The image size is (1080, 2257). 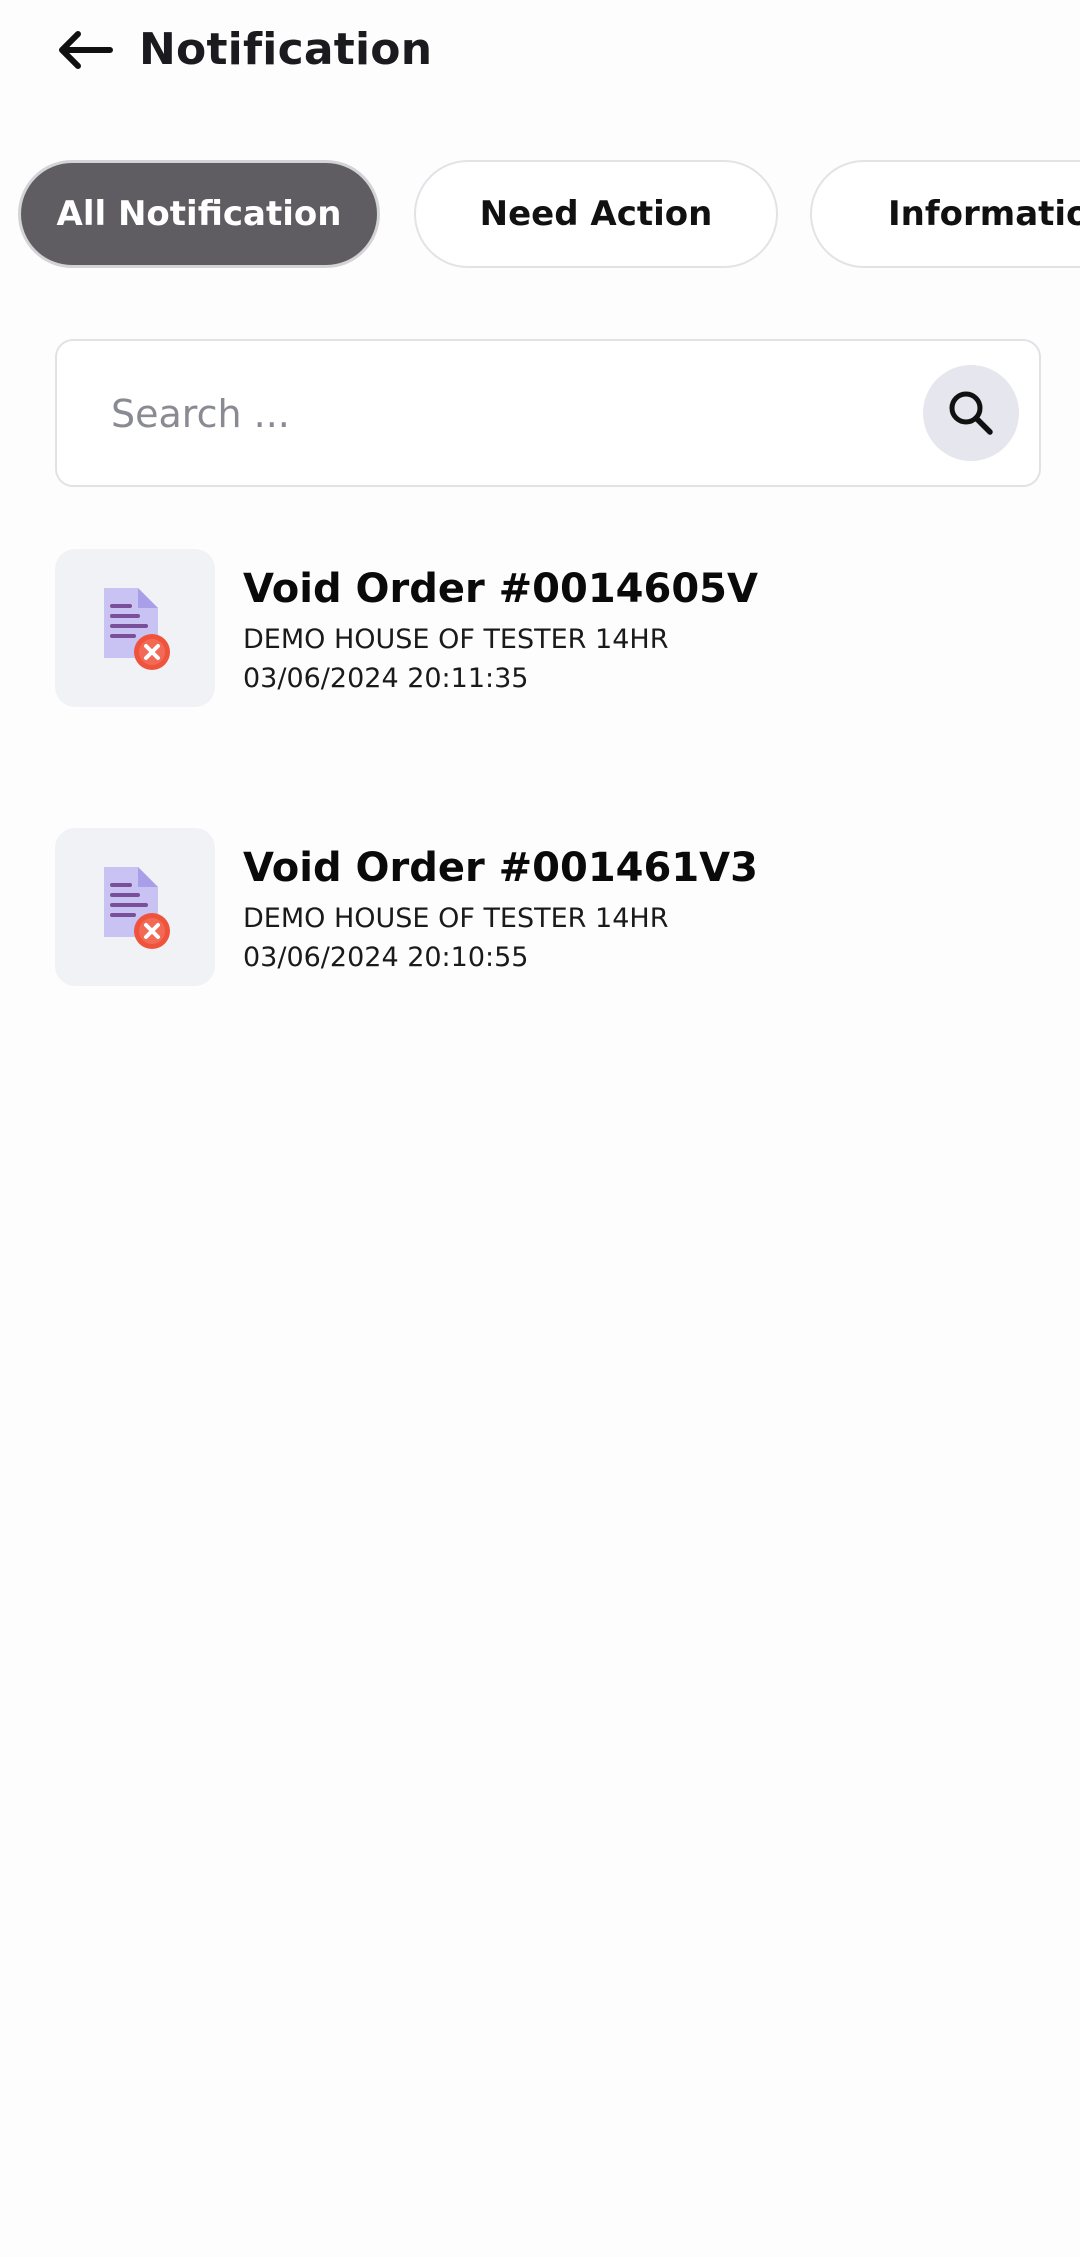 I want to click on search-input, so click(x=501, y=414).